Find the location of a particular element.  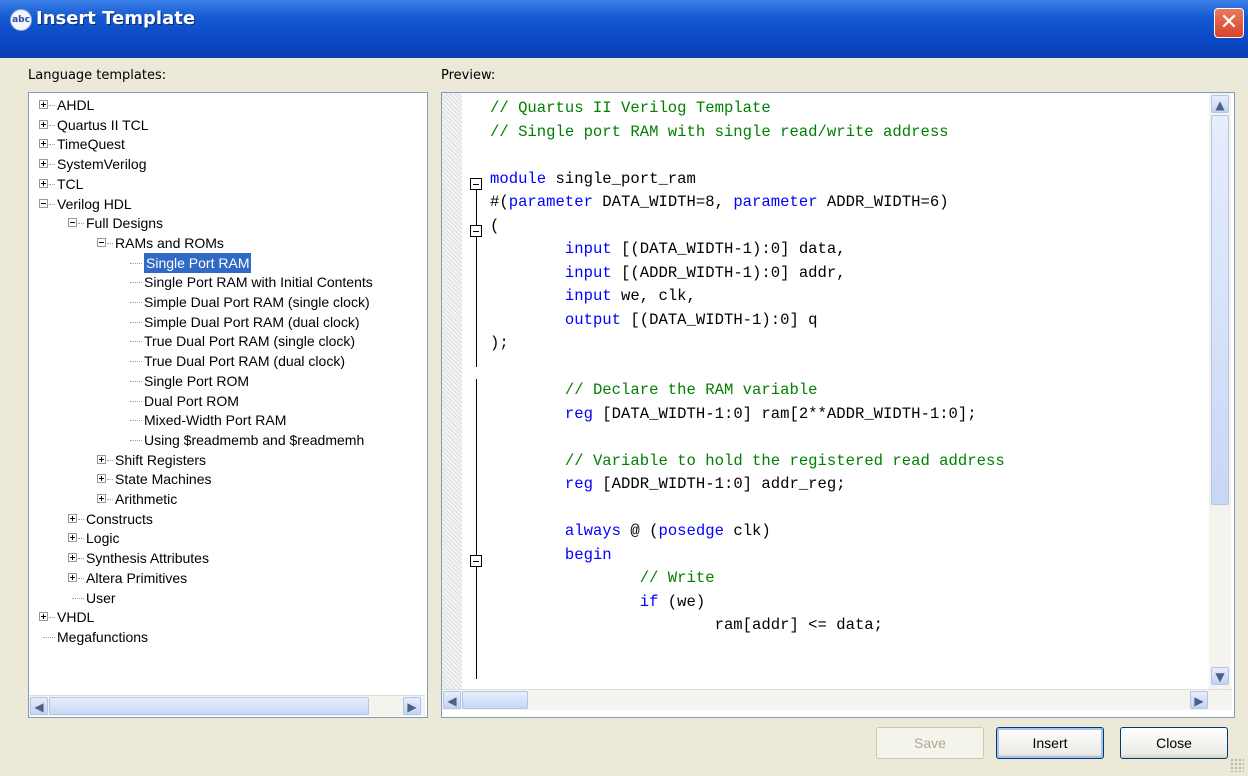

save-button: Save is located at coordinates (930, 743).